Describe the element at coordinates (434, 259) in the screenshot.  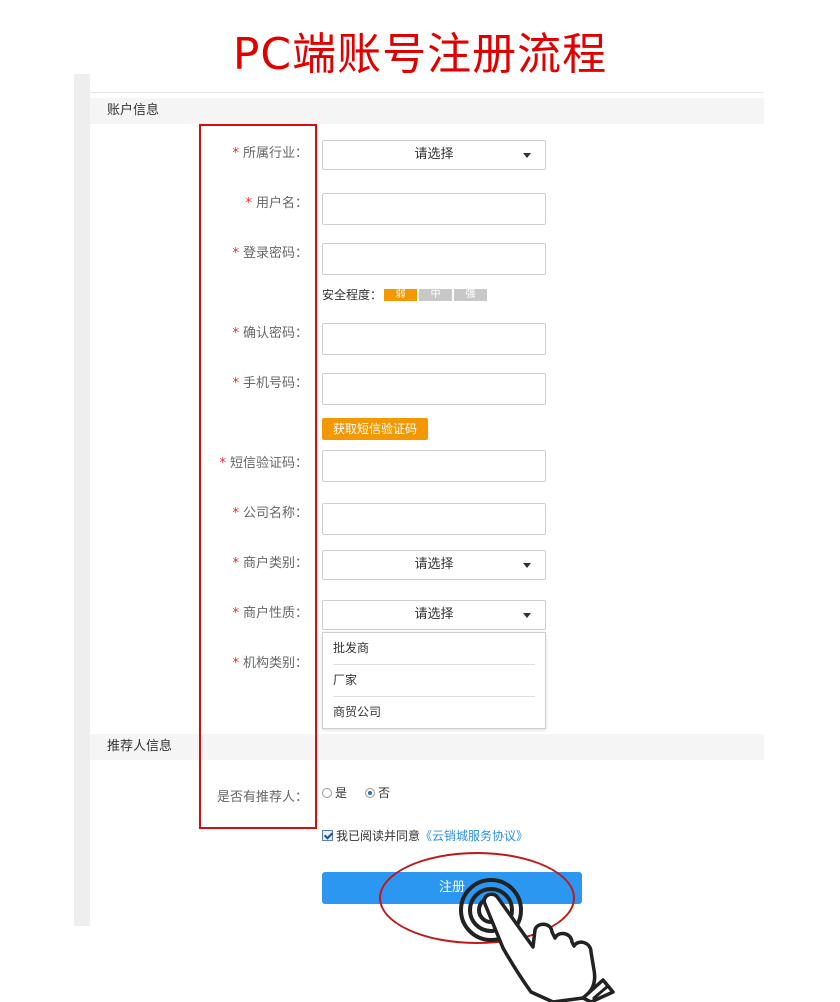
I see `password-input` at that location.